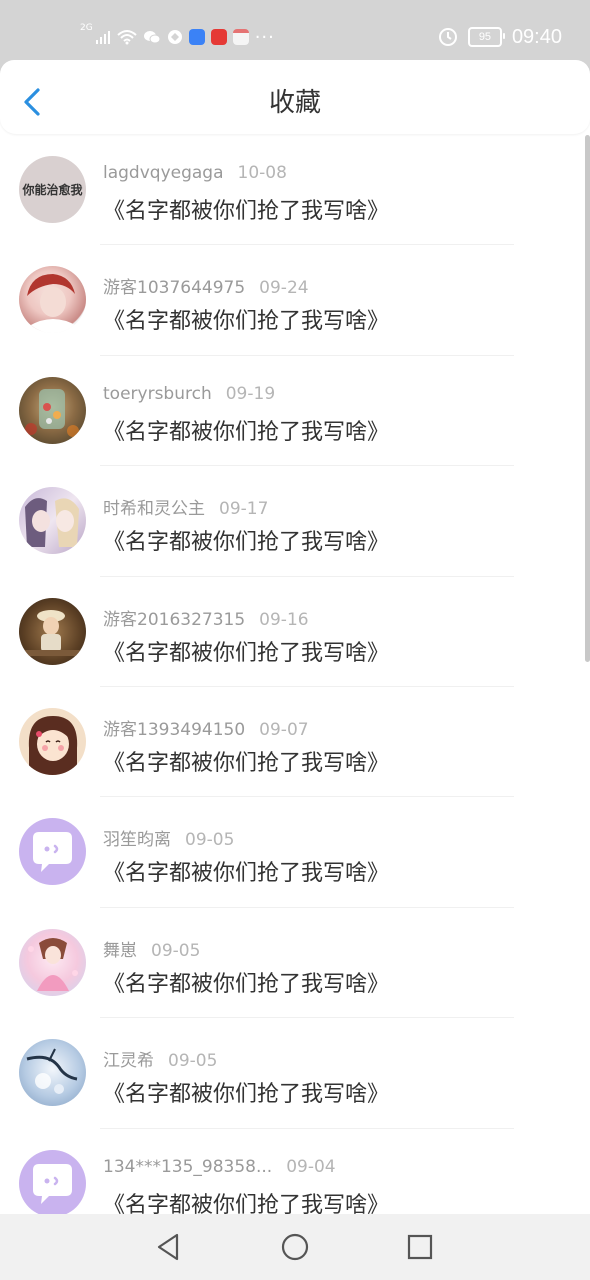  What do you see at coordinates (120, 950) in the screenshot?
I see `username: 舞崽` at bounding box center [120, 950].